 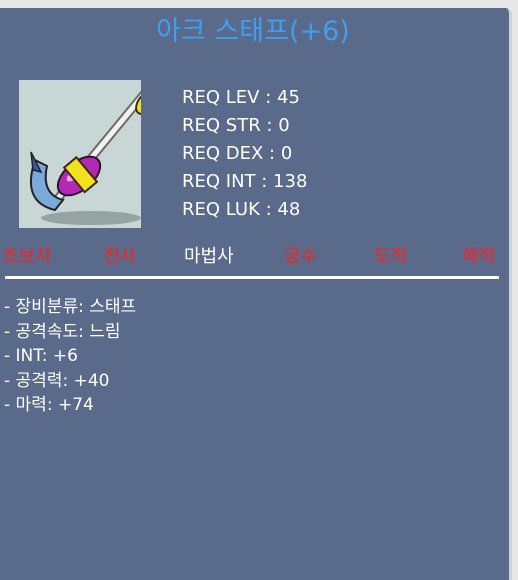 What do you see at coordinates (253, 257) in the screenshot?
I see `job-requirements: 초보자 전사 마법사 궁수 도적 해적` at bounding box center [253, 257].